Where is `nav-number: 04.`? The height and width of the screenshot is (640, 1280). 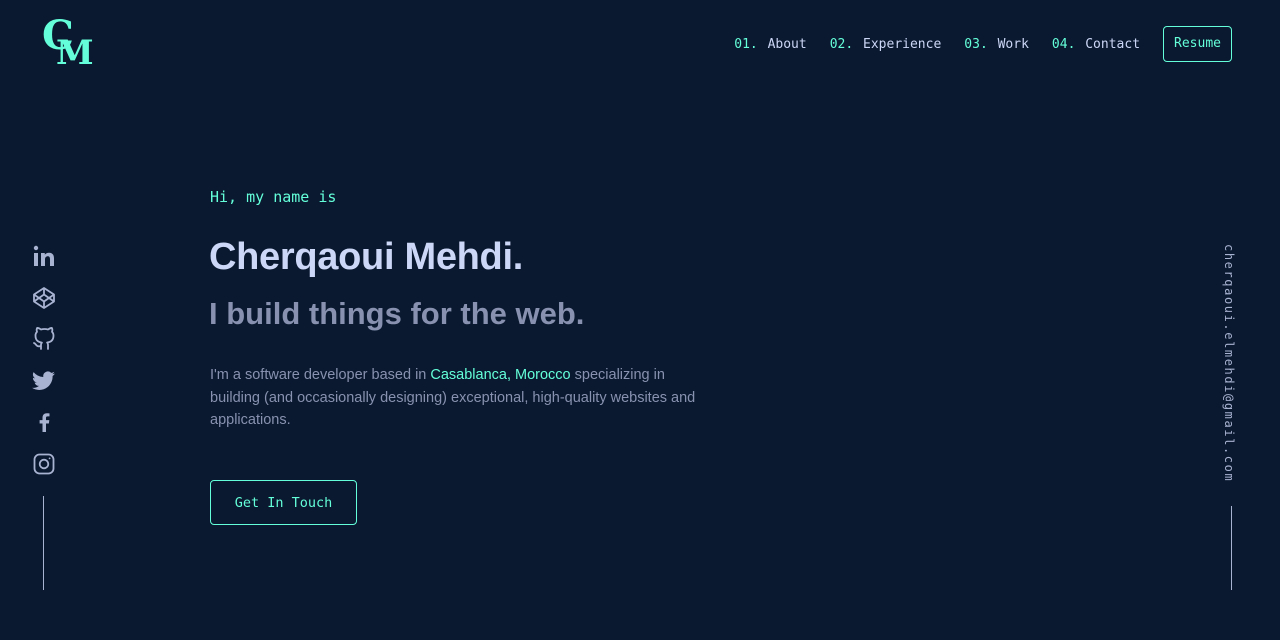 nav-number: 04. is located at coordinates (1063, 44).